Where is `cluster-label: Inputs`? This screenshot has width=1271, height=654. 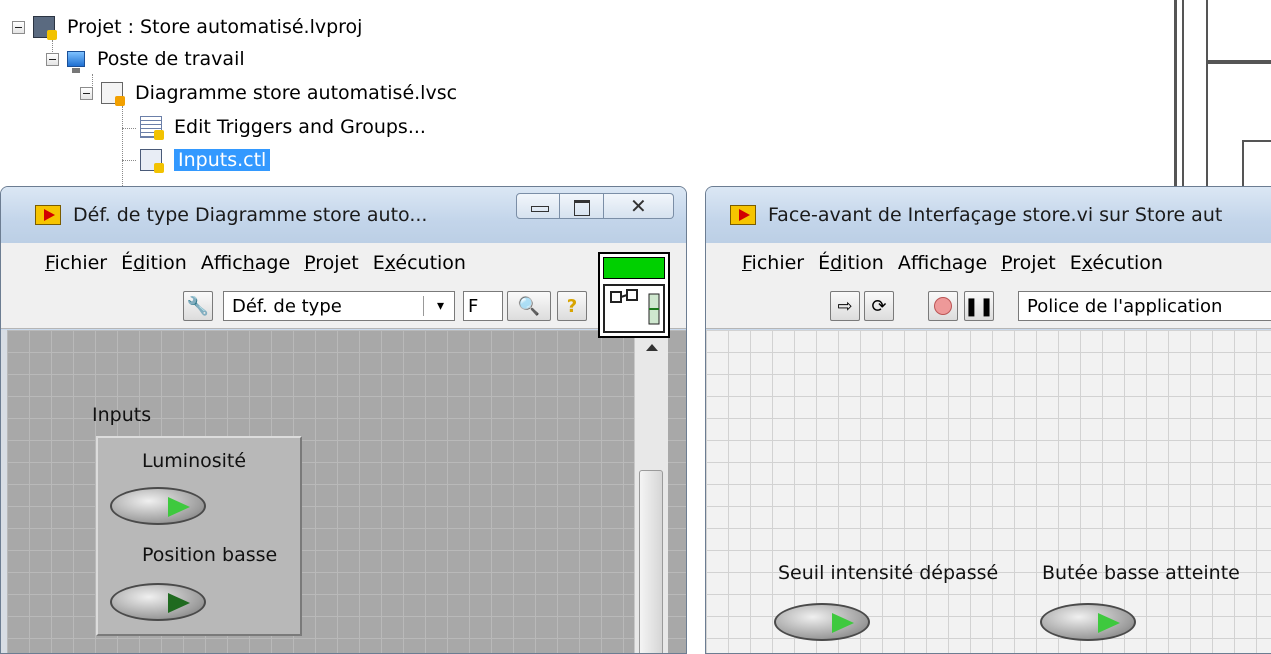
cluster-label: Inputs is located at coordinates (122, 415).